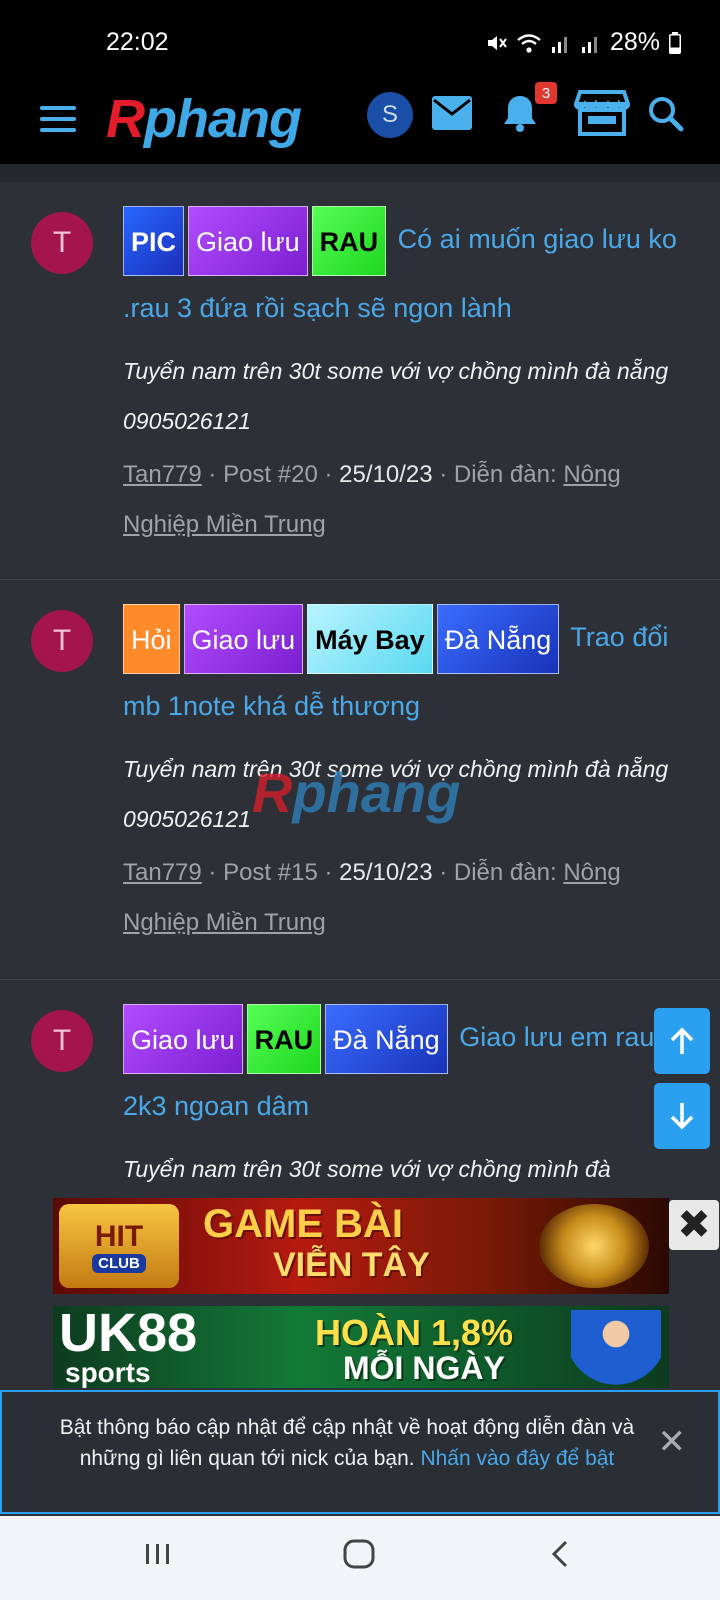 This screenshot has height=1600, width=720. Describe the element at coordinates (137, 42) in the screenshot. I see `status-time: 22:02` at that location.